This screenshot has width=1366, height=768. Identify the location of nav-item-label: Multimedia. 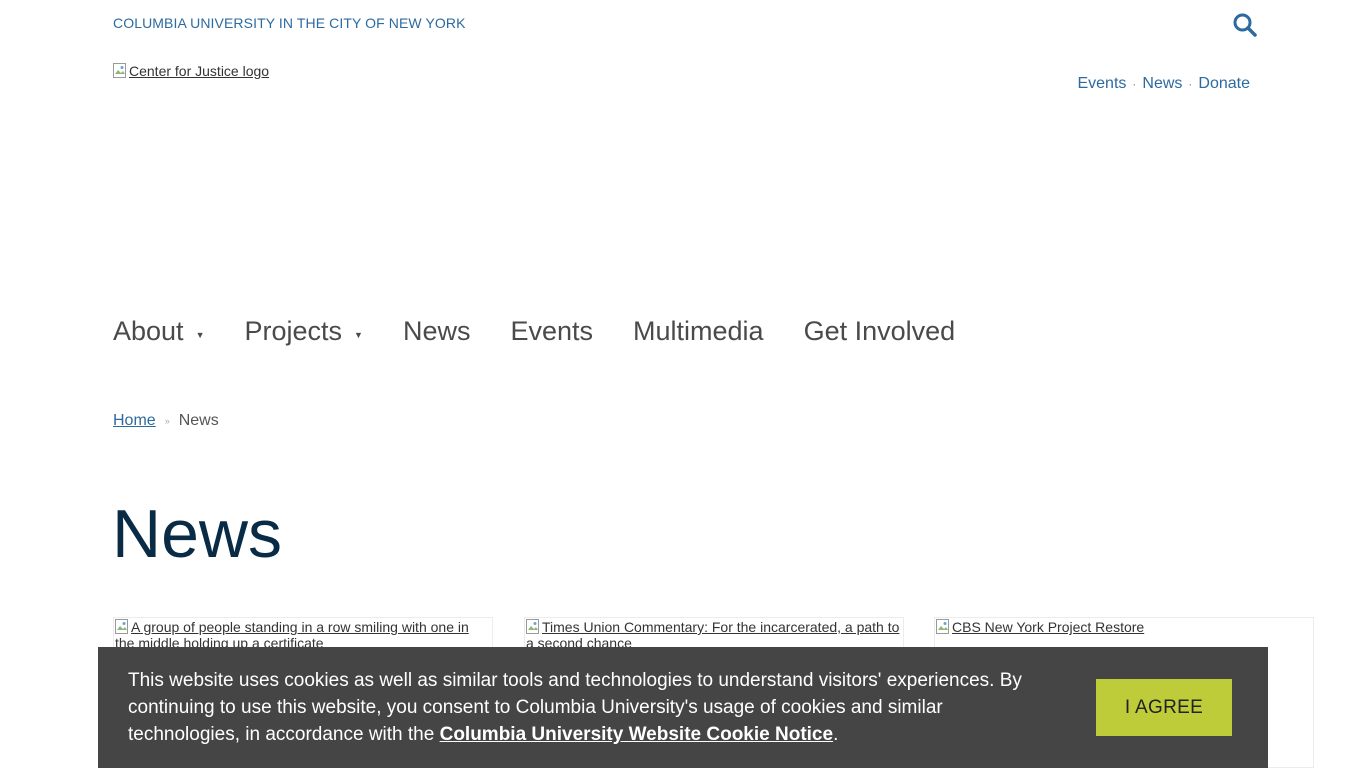
(698, 331).